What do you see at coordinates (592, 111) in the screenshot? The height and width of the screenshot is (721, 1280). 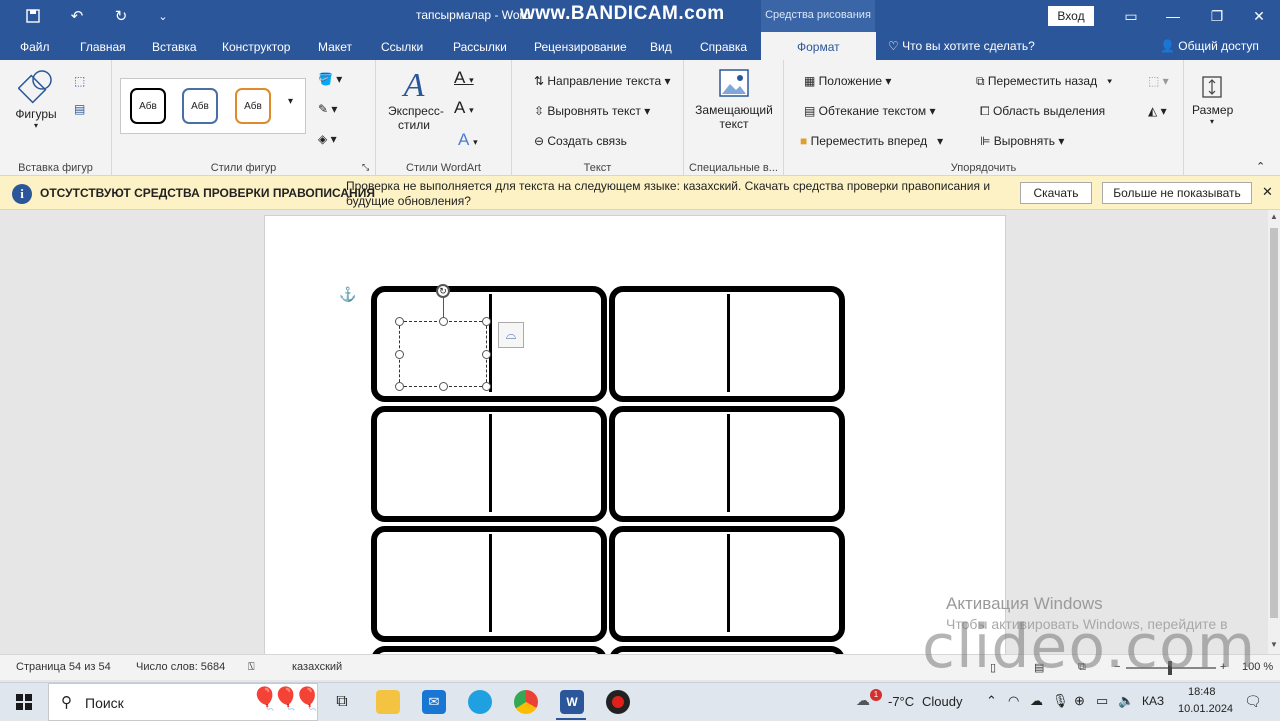 I see `align-text-button: ⇳ Выровнять текст ▾` at bounding box center [592, 111].